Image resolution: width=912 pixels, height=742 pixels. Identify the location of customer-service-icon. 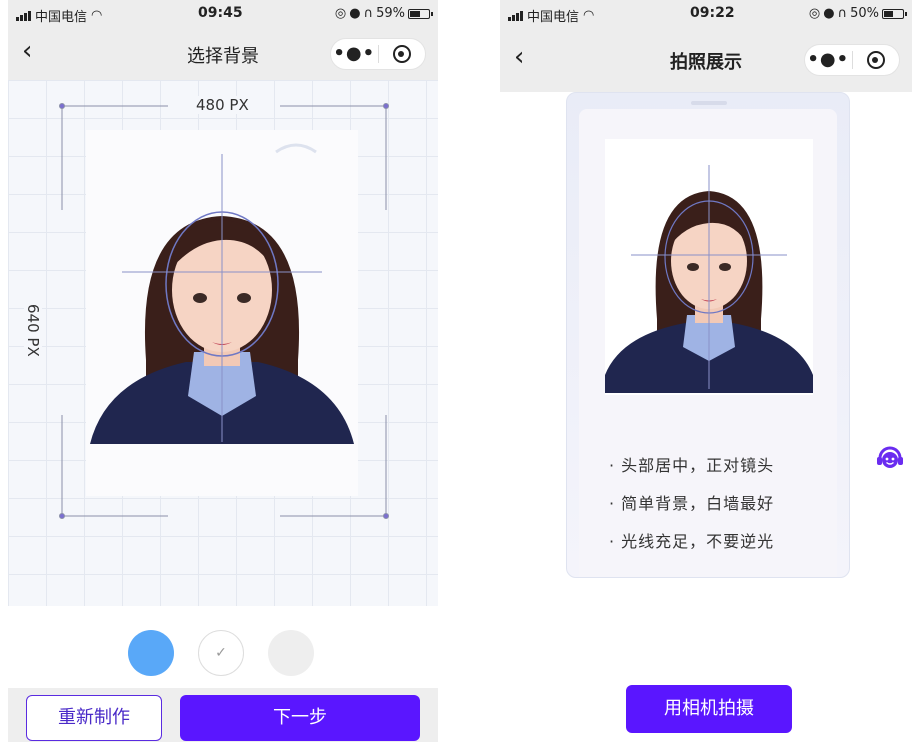
(890, 458).